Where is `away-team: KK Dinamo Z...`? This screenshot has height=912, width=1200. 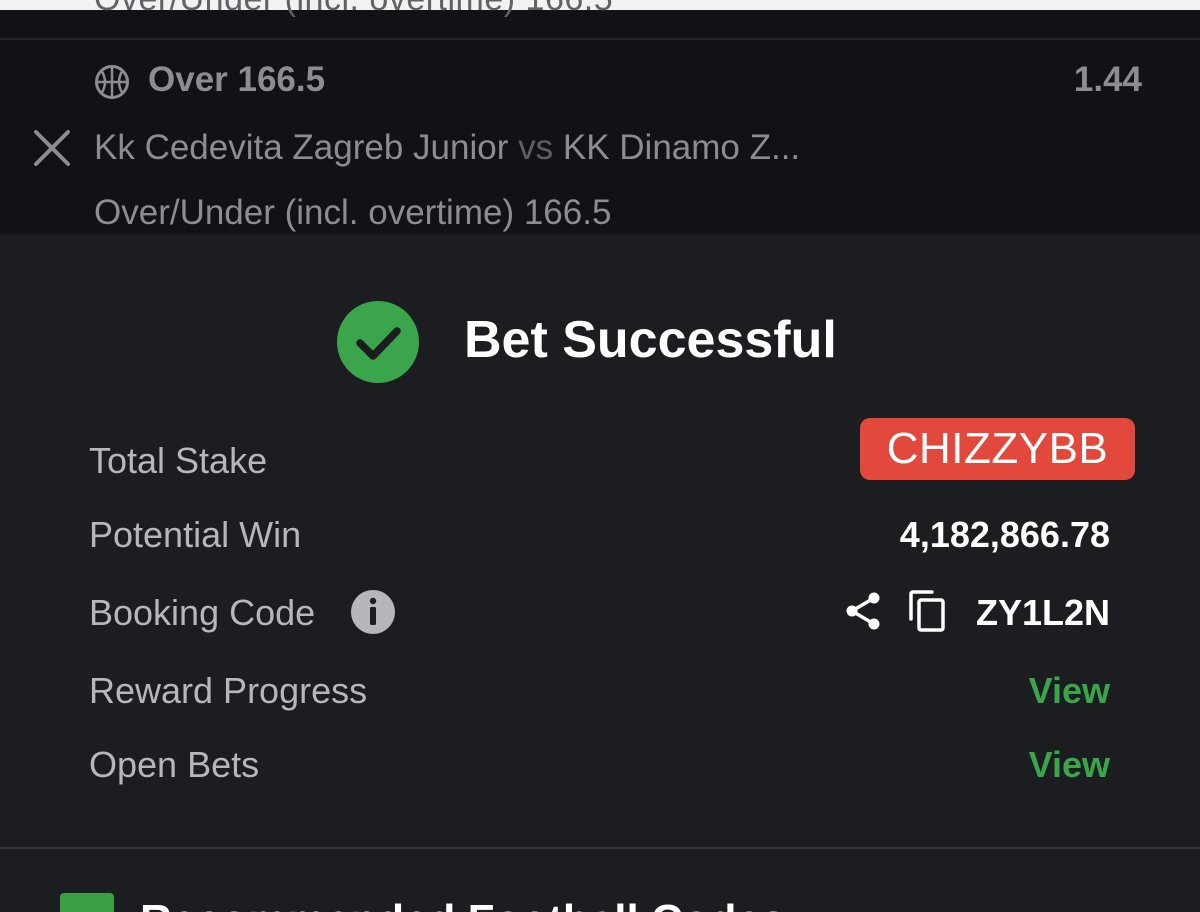
away-team: KK Dinamo Z... is located at coordinates (681, 147).